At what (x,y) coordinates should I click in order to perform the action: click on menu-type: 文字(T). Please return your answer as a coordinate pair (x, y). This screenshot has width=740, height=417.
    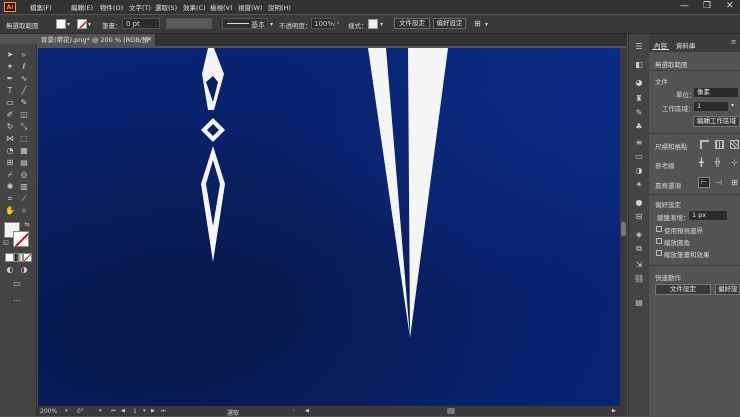
    Looking at the image, I should click on (140, 7).